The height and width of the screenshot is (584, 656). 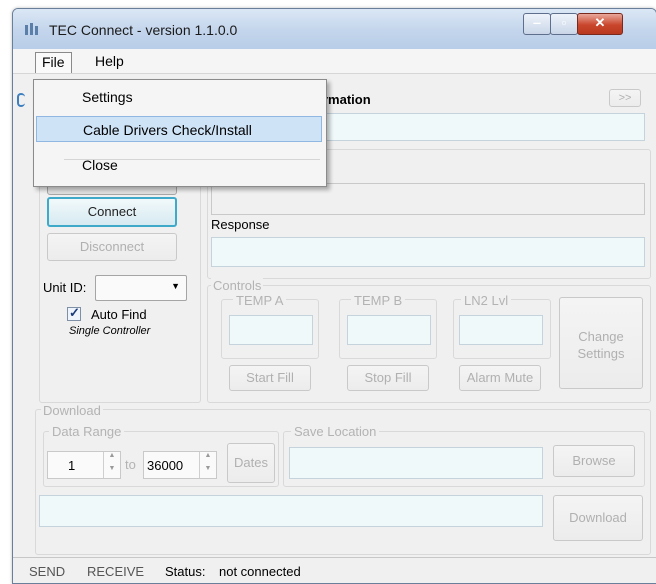 I want to click on single-controller-label: Single Controller, so click(x=110, y=331).